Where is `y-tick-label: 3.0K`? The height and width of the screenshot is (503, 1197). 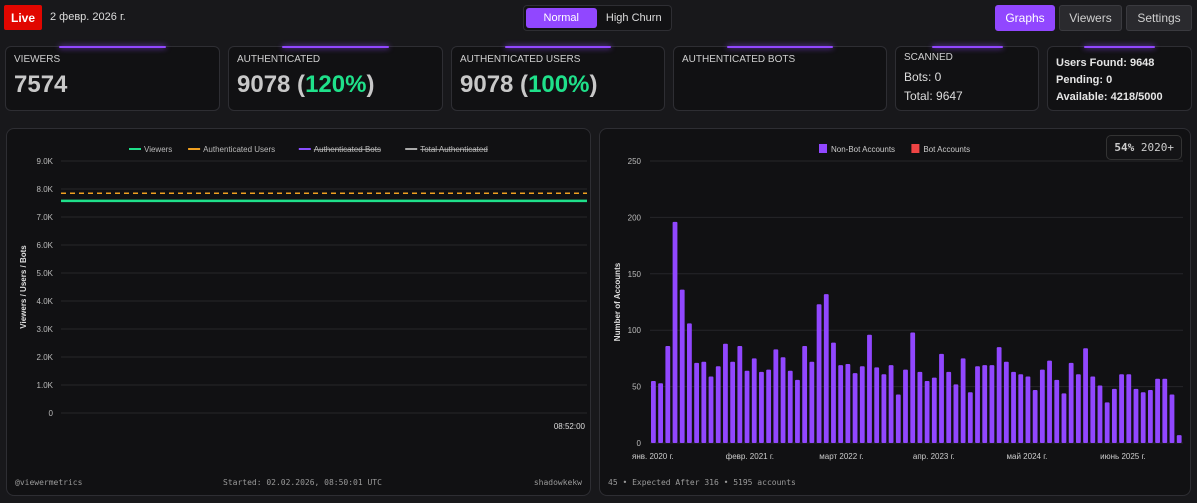
y-tick-label: 3.0K is located at coordinates (45, 329).